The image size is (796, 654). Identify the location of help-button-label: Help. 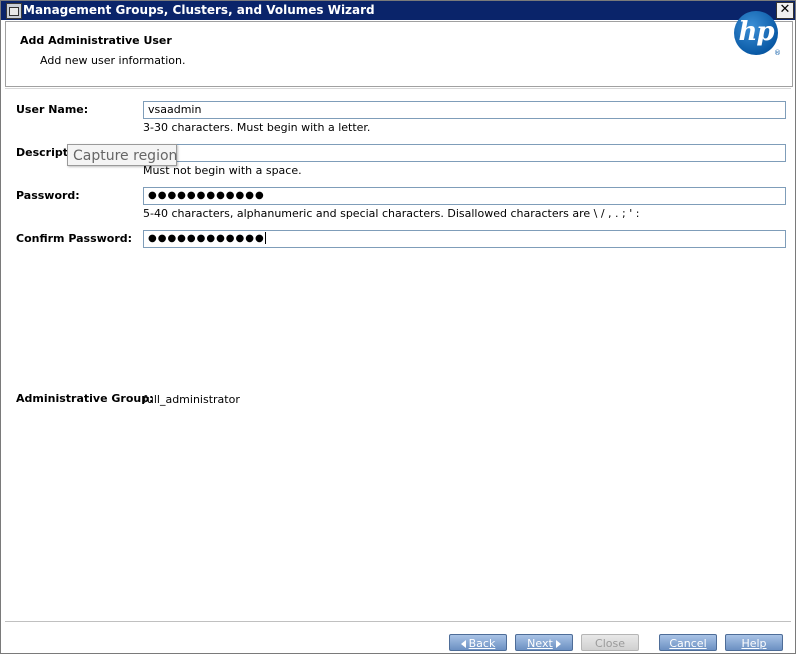
(754, 643).